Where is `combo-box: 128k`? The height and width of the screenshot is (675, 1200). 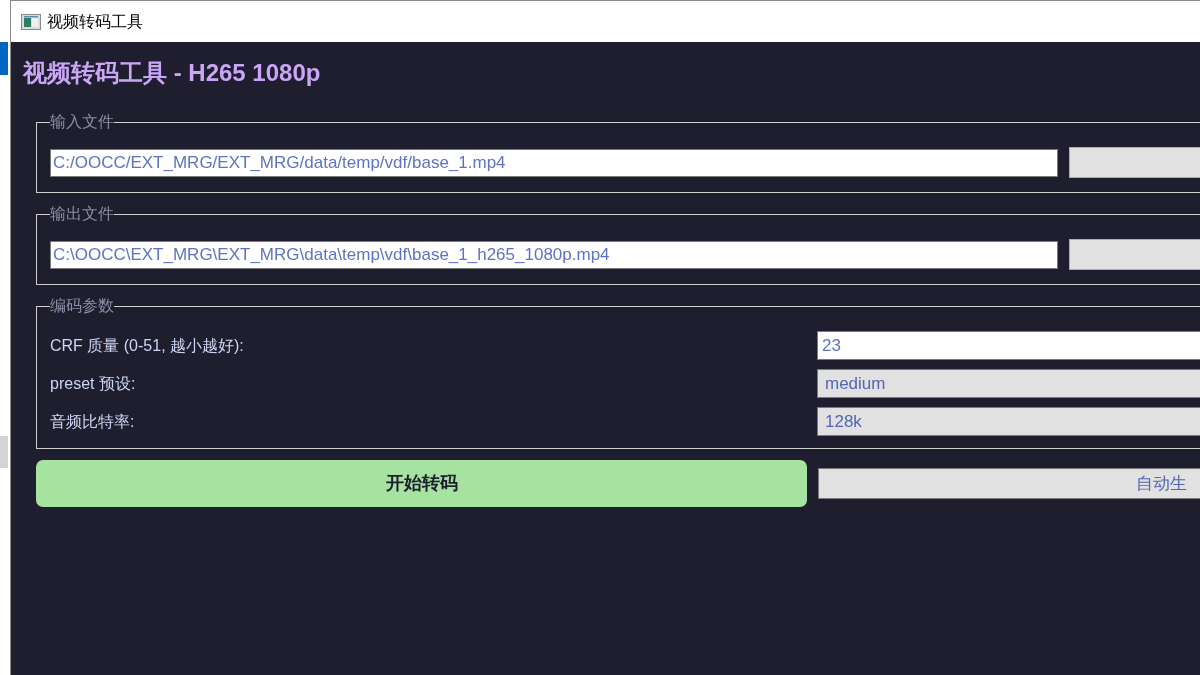 combo-box: 128k is located at coordinates (1008, 421).